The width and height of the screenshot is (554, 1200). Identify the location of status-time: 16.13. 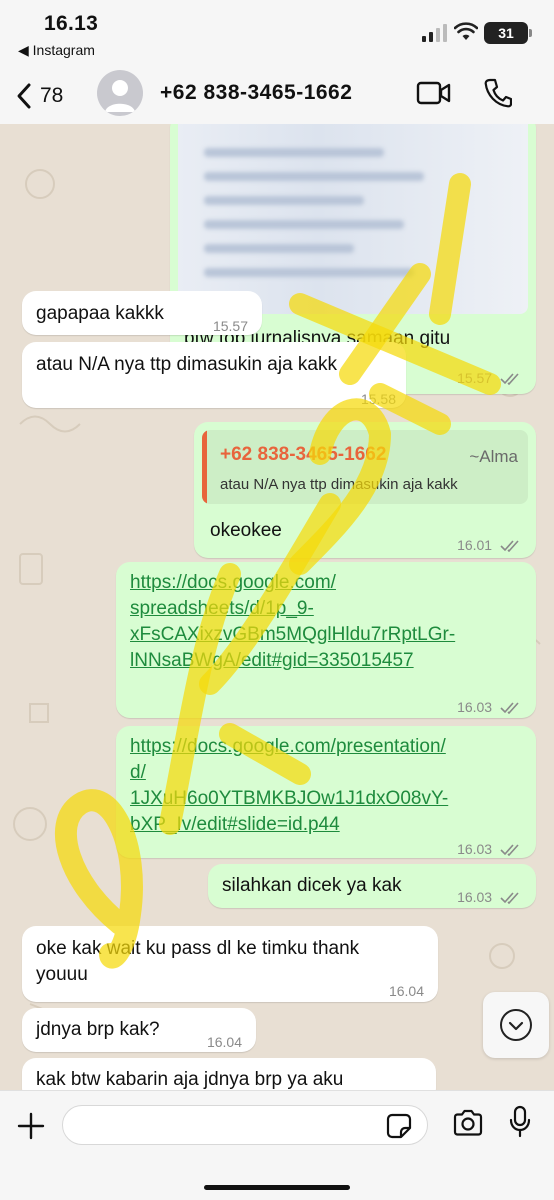
(71, 23).